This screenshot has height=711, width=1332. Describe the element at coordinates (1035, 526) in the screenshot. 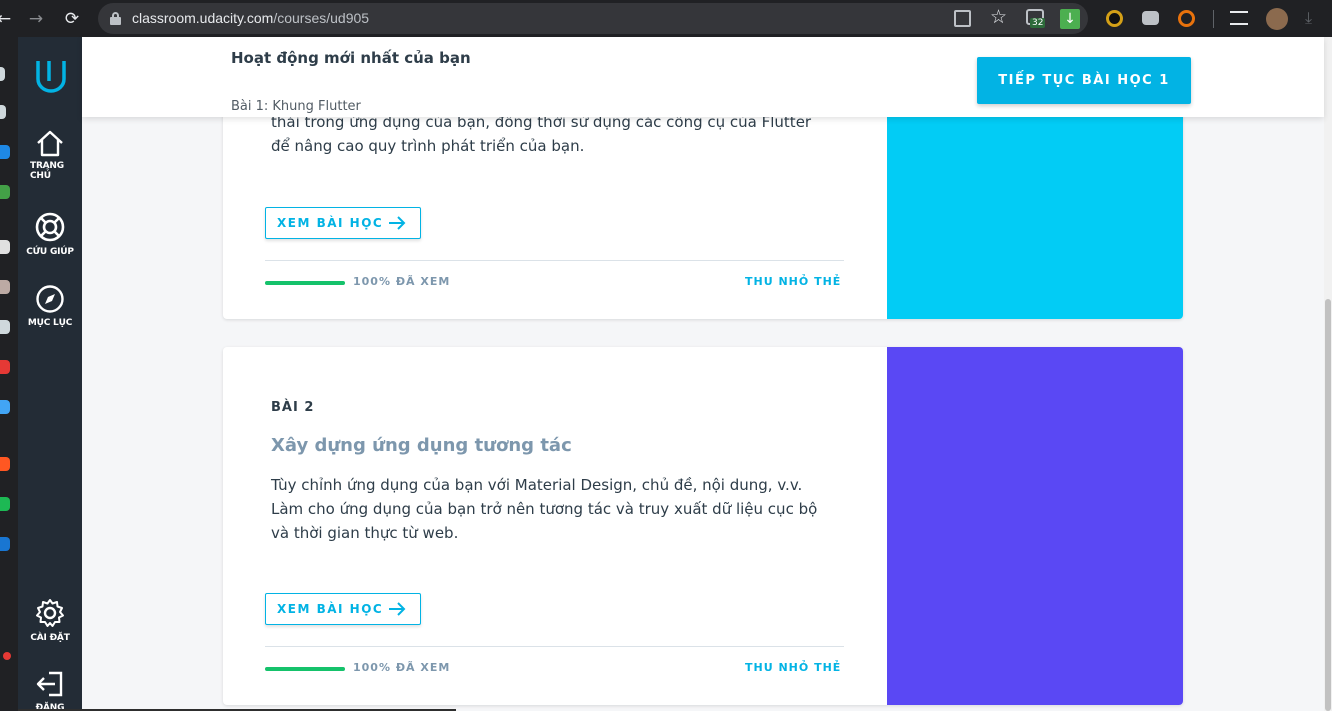

I see `lesson-color-panel` at that location.